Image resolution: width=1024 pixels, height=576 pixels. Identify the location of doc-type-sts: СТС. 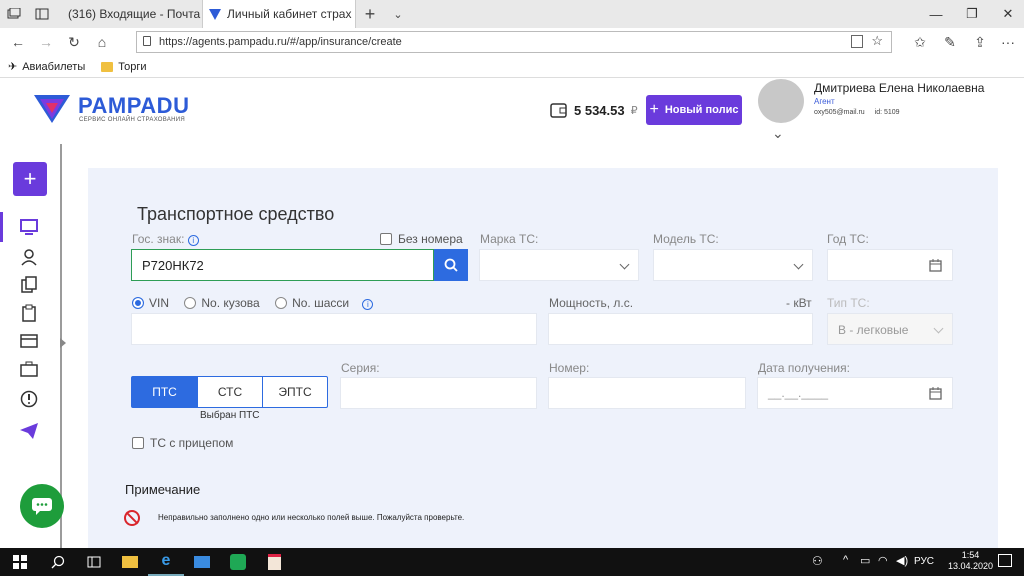
(230, 392).